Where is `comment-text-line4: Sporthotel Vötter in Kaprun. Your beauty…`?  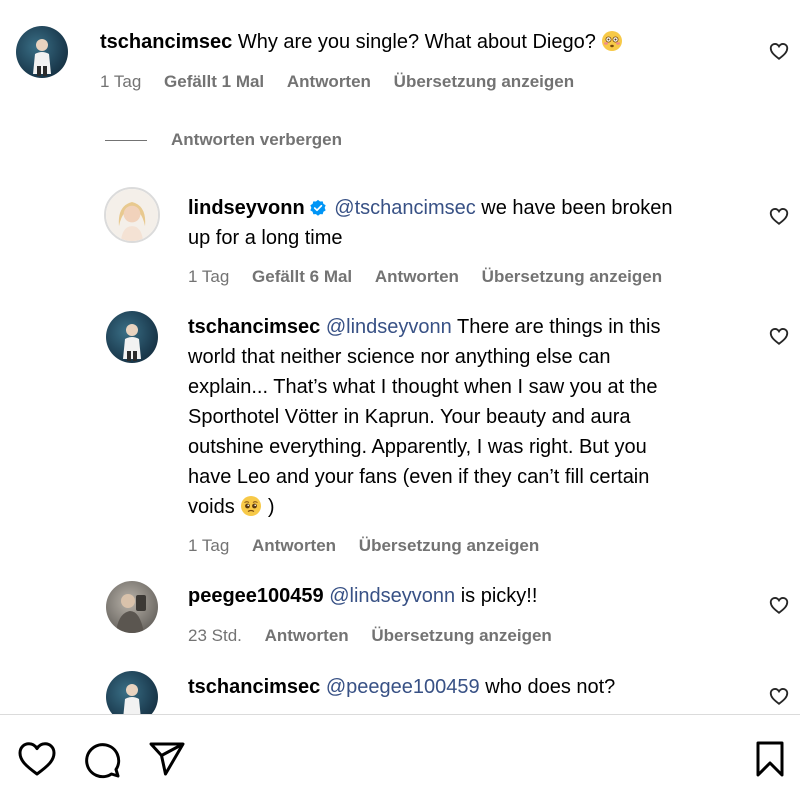
comment-text-line4: Sporthotel Vötter in Kaprun. Your beauty… is located at coordinates (409, 417).